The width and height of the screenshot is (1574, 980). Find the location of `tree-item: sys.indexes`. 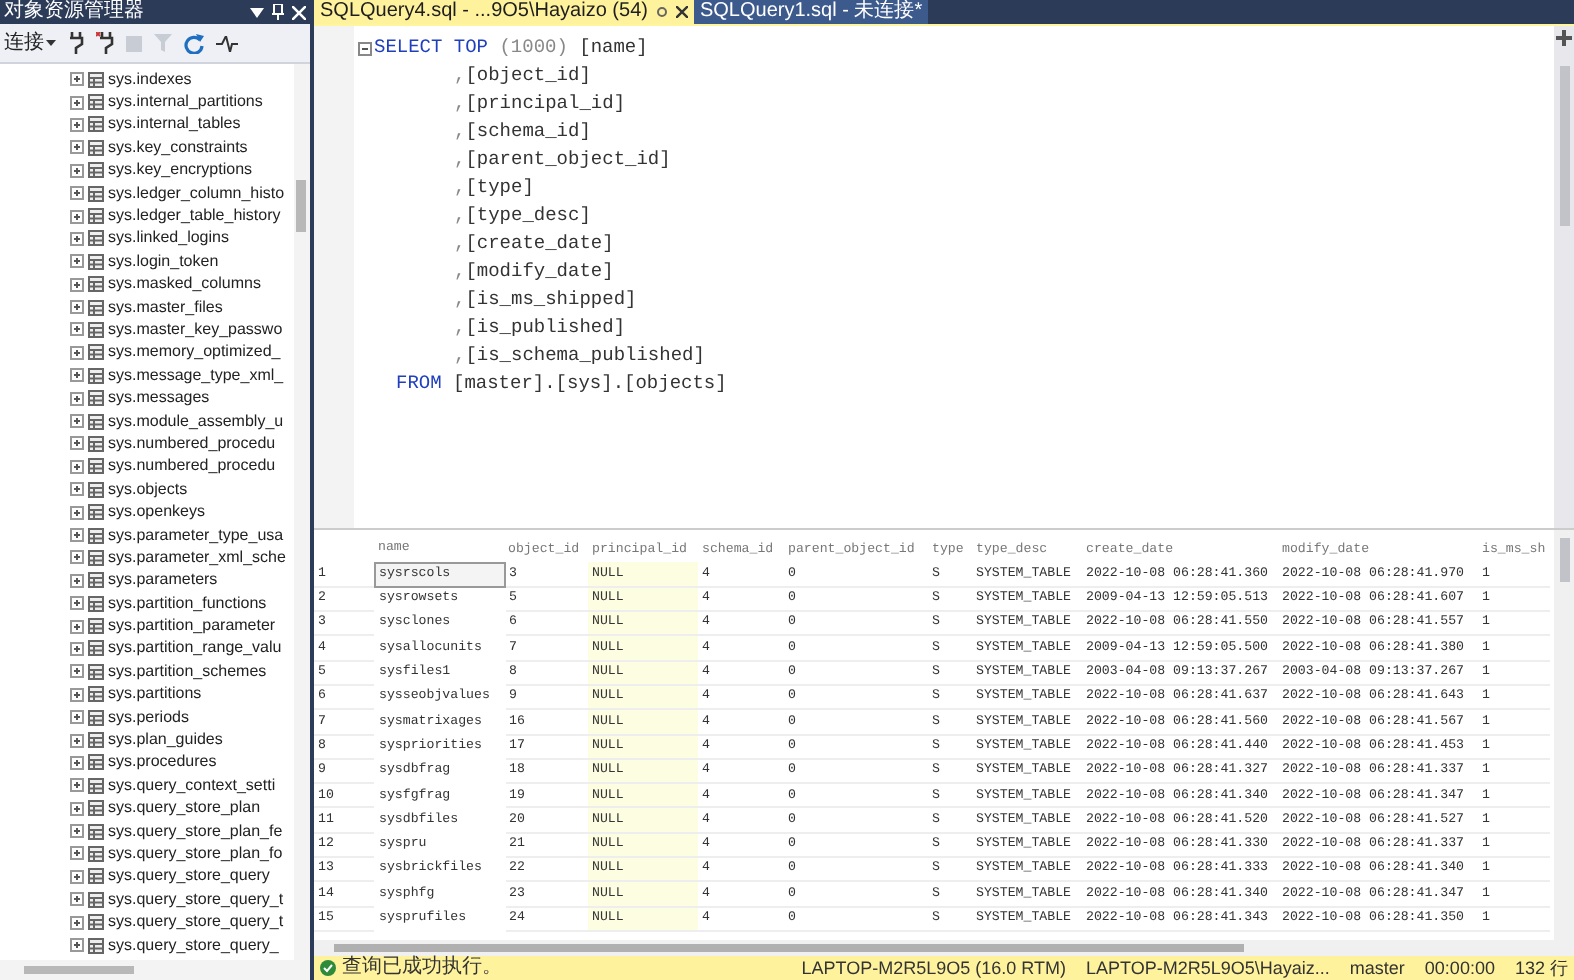

tree-item: sys.indexes is located at coordinates (150, 79).